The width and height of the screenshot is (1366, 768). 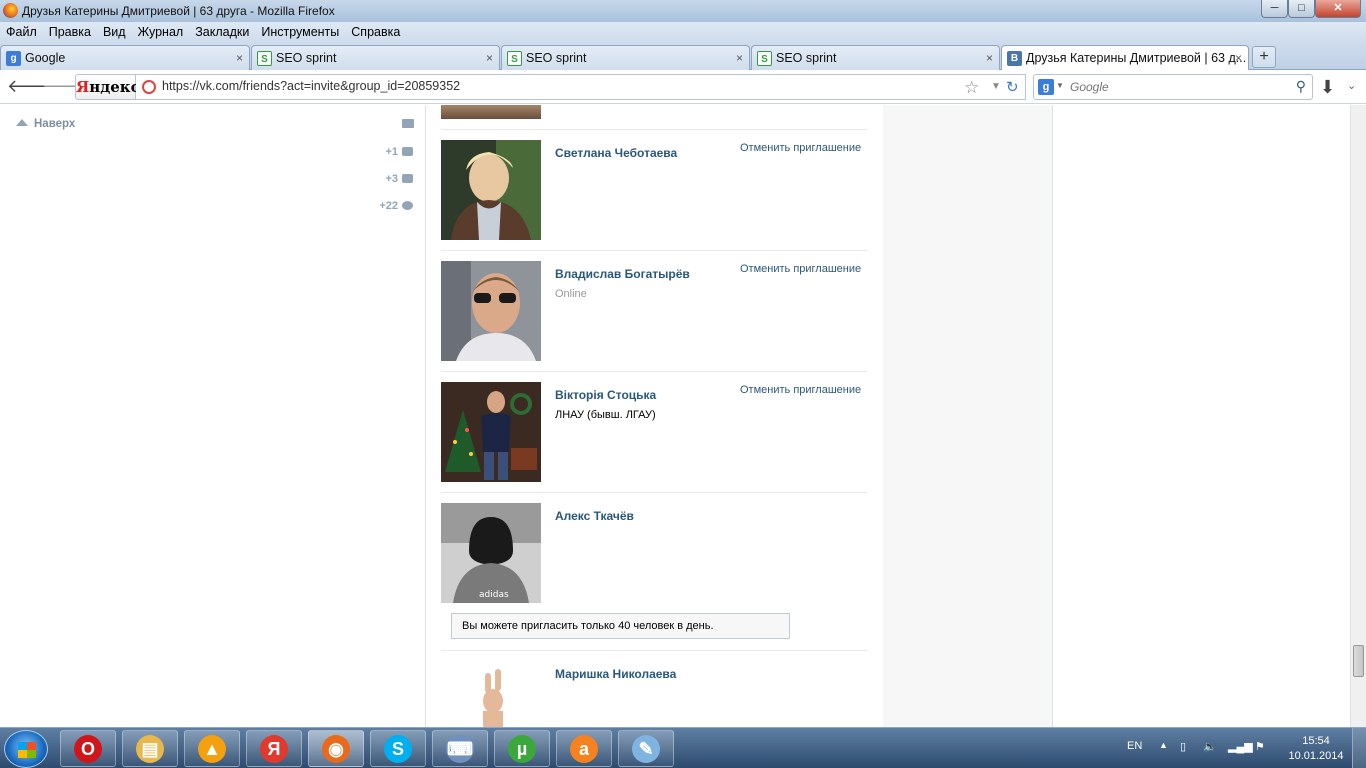 I want to click on taskbar-notepad-button: ✎, so click(x=646, y=748).